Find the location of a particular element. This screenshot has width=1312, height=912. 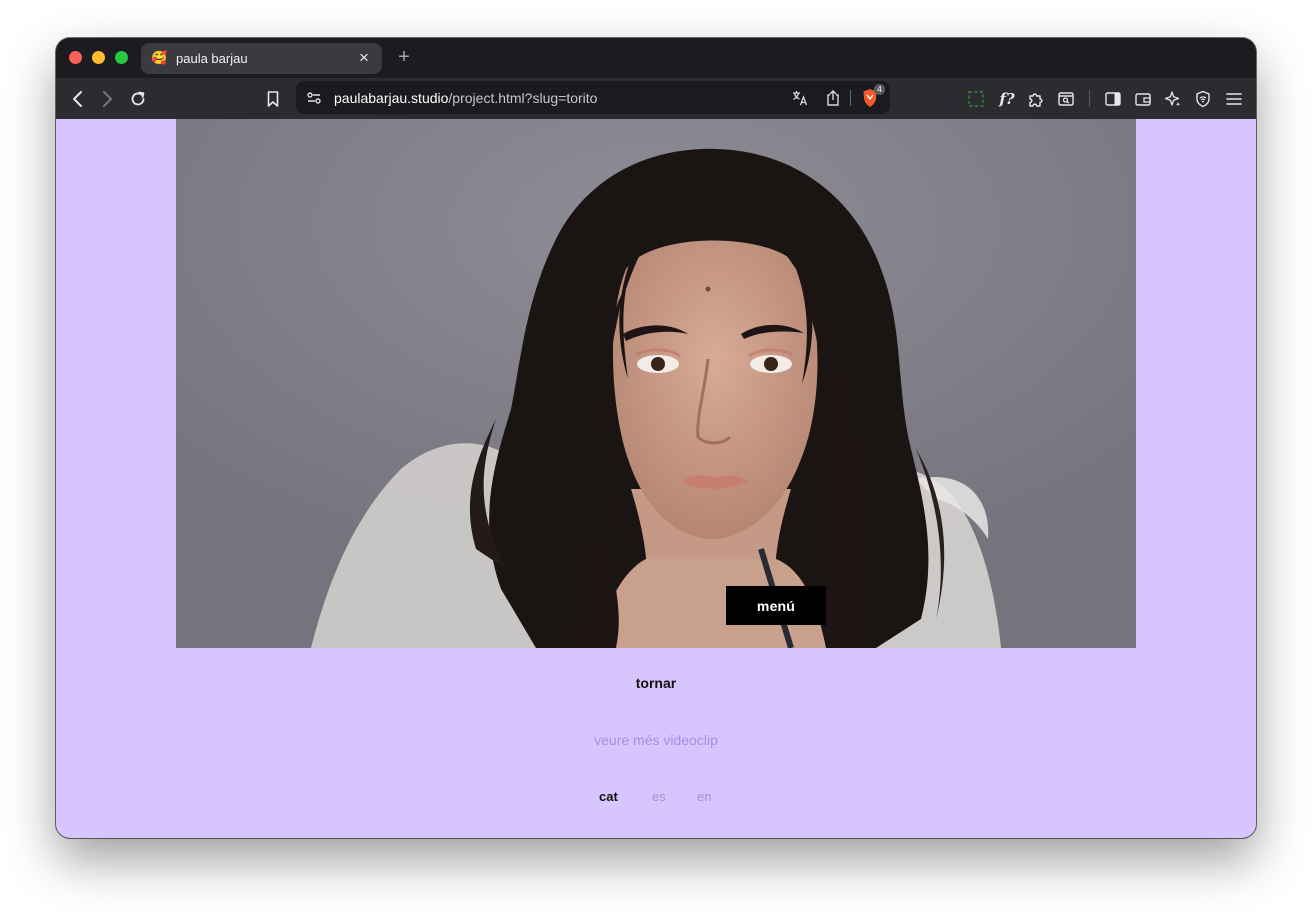

close-tab-icon: × is located at coordinates (364, 58).